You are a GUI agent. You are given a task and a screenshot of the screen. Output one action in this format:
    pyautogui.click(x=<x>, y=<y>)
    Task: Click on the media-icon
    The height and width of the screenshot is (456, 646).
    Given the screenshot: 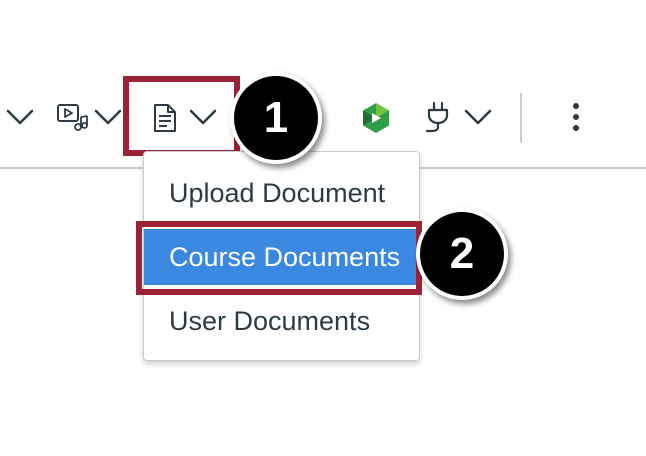 What is the action you would take?
    pyautogui.click(x=73, y=117)
    